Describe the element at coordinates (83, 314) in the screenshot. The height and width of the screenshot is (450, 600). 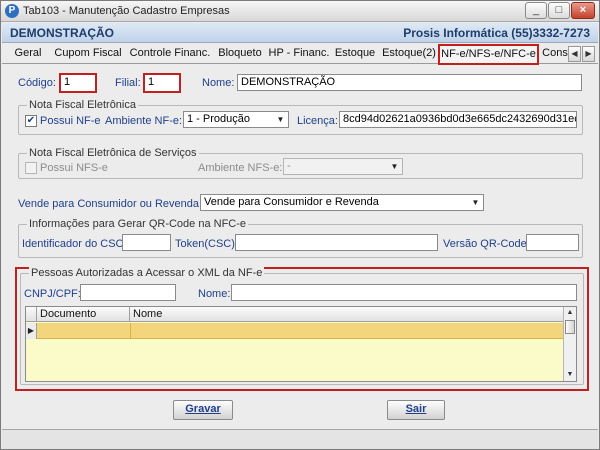
I see `grid-column-documento: Documento` at that location.